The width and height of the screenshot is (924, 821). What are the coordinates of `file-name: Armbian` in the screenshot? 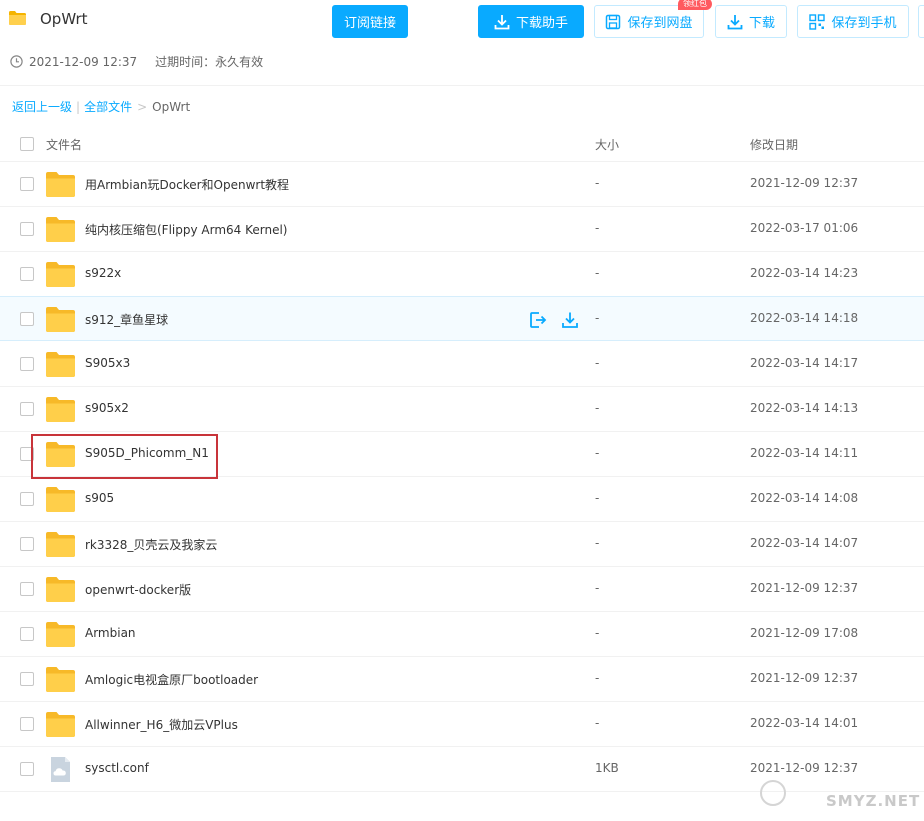 It's located at (110, 633).